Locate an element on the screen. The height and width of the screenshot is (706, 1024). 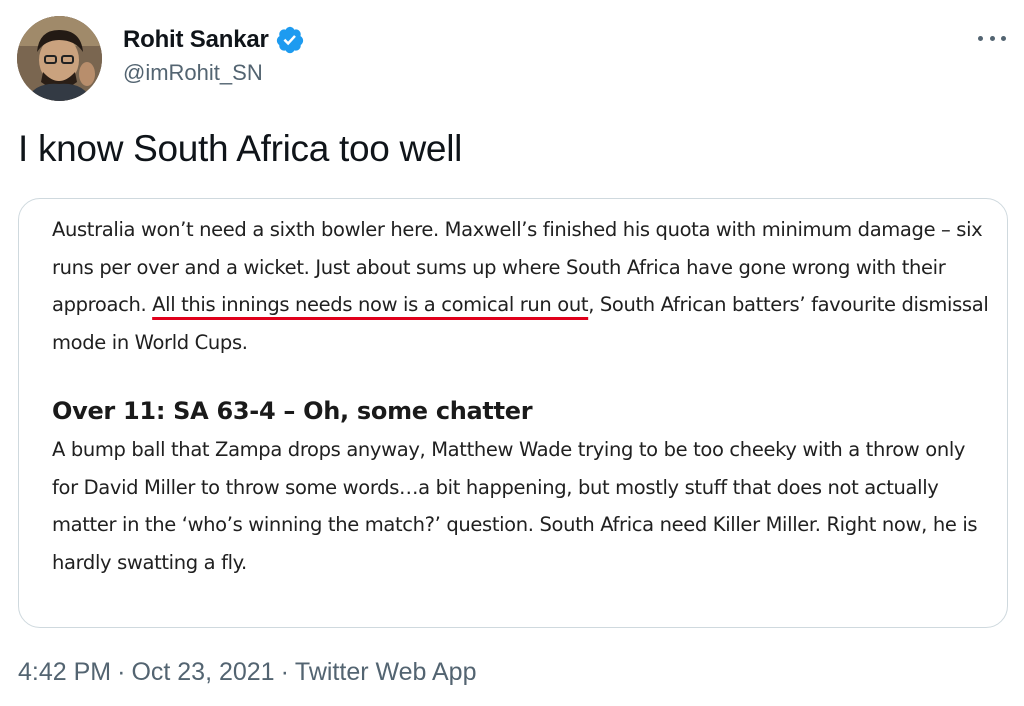
author-name: Rohit Sankar is located at coordinates (196, 40).